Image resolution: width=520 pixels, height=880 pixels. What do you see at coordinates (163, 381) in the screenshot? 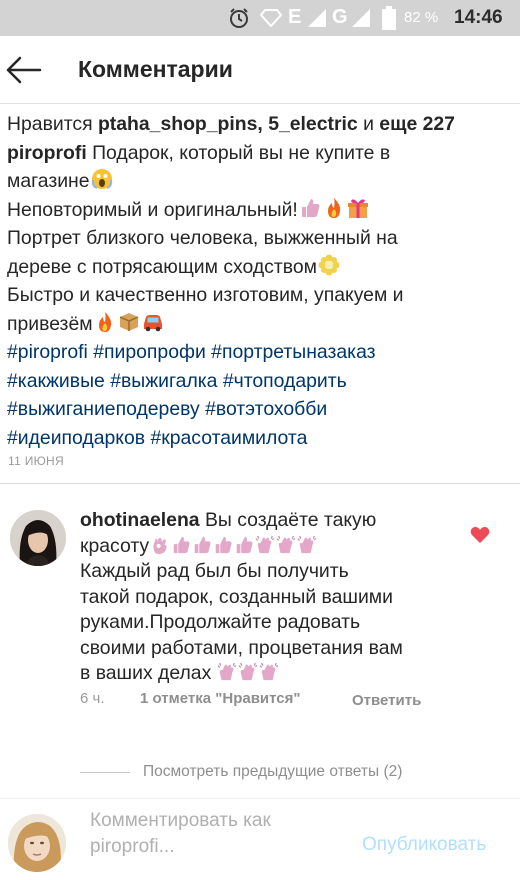
I see `hashtag-link: #выжигалка` at bounding box center [163, 381].